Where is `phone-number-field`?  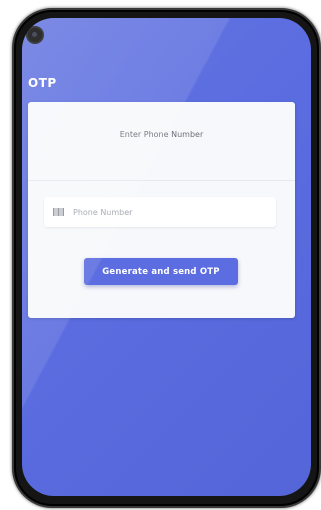 phone-number-field is located at coordinates (160, 212).